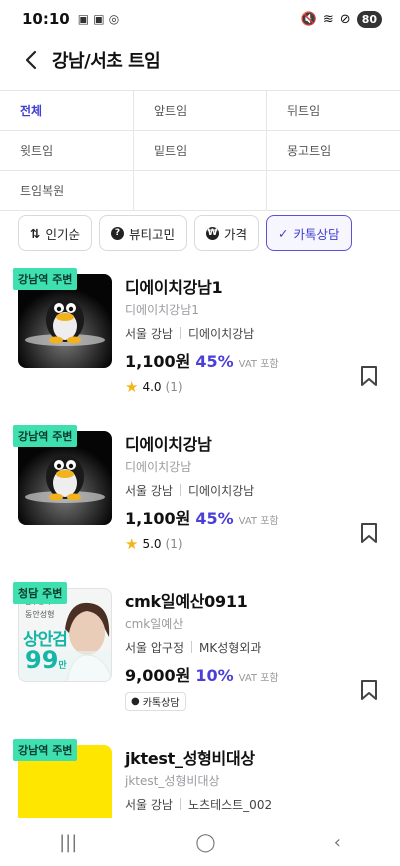 The image size is (400, 866). Describe the element at coordinates (174, 287) in the screenshot. I see `product-name: 디에이치강남1` at that location.